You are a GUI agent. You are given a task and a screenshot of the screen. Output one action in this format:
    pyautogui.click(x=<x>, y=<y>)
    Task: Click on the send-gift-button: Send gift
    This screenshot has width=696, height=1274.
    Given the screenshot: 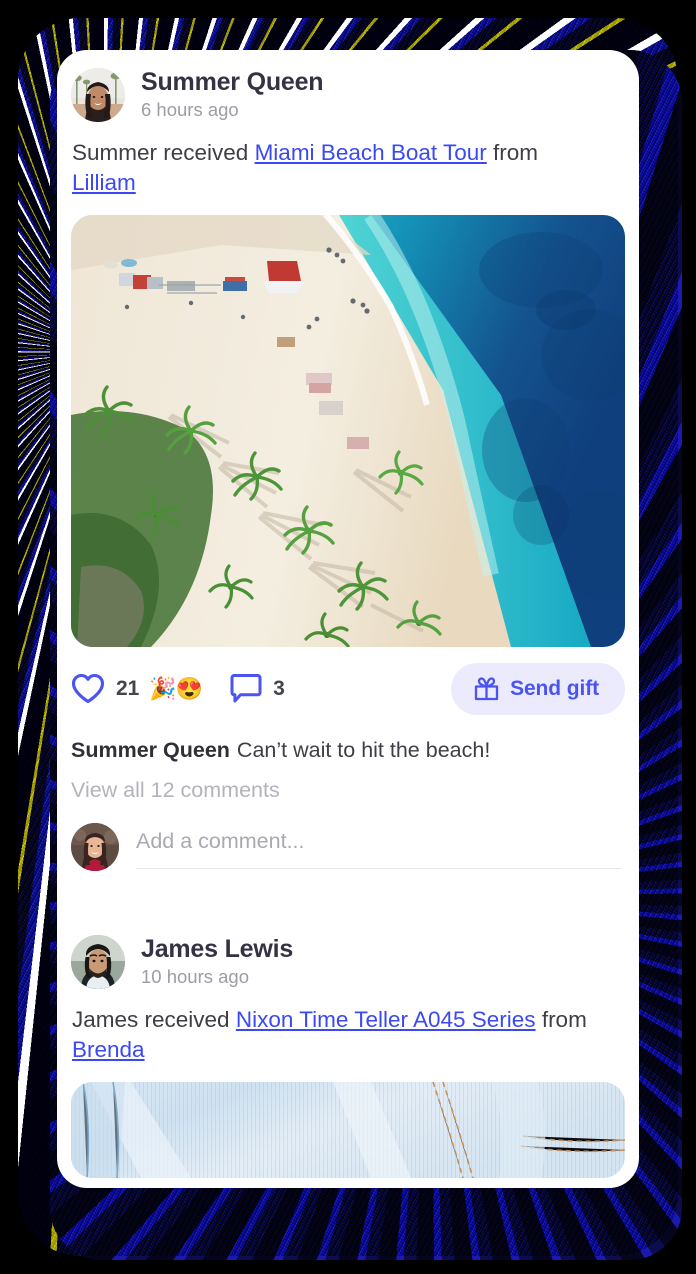 What is the action you would take?
    pyautogui.click(x=538, y=688)
    